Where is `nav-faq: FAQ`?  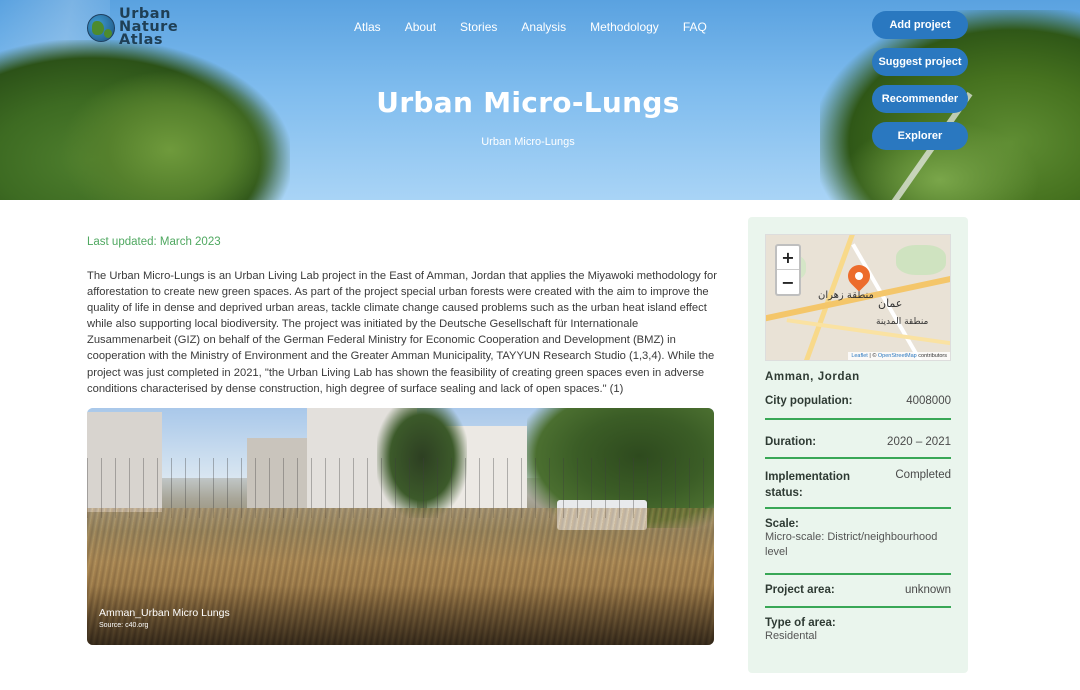 nav-faq: FAQ is located at coordinates (695, 27).